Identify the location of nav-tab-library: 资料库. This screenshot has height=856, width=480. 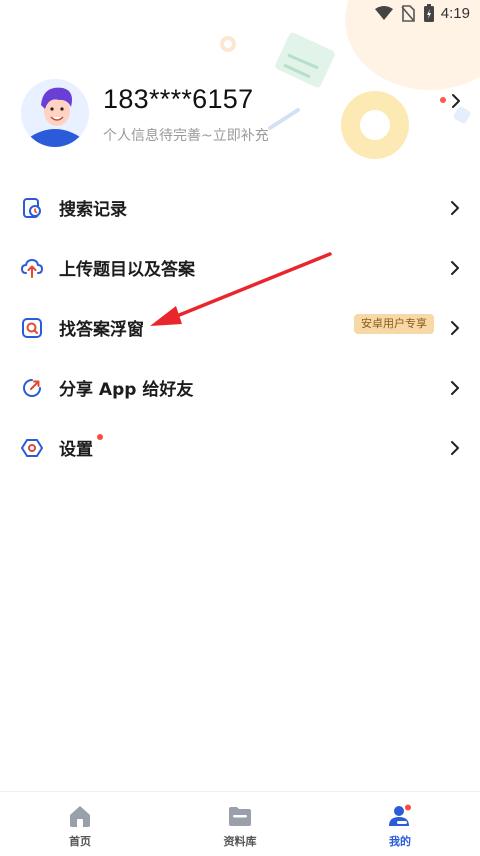
(240, 824).